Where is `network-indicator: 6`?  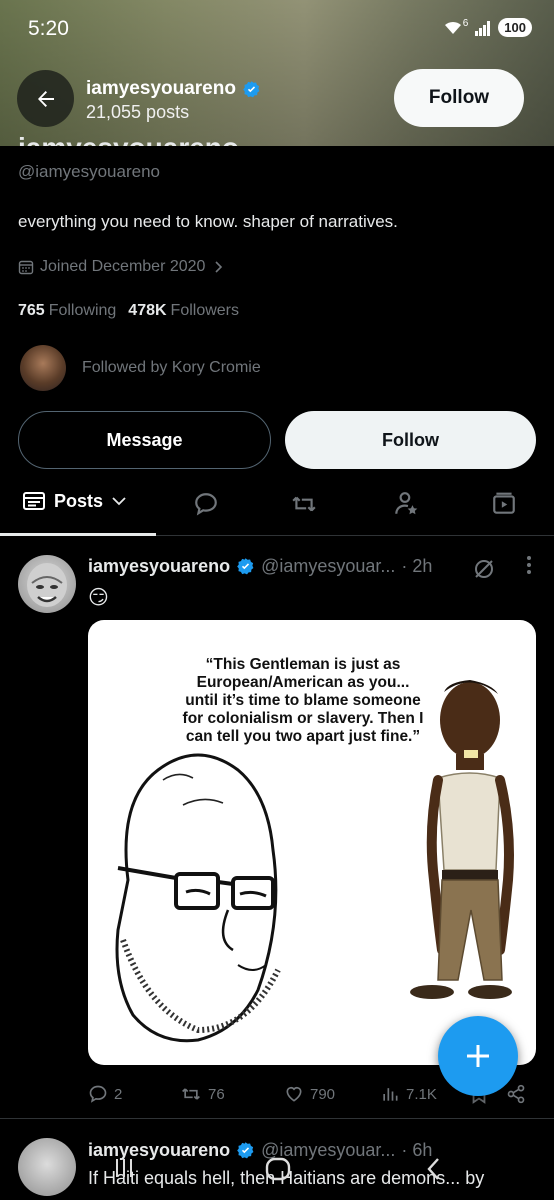 network-indicator: 6 is located at coordinates (465, 23).